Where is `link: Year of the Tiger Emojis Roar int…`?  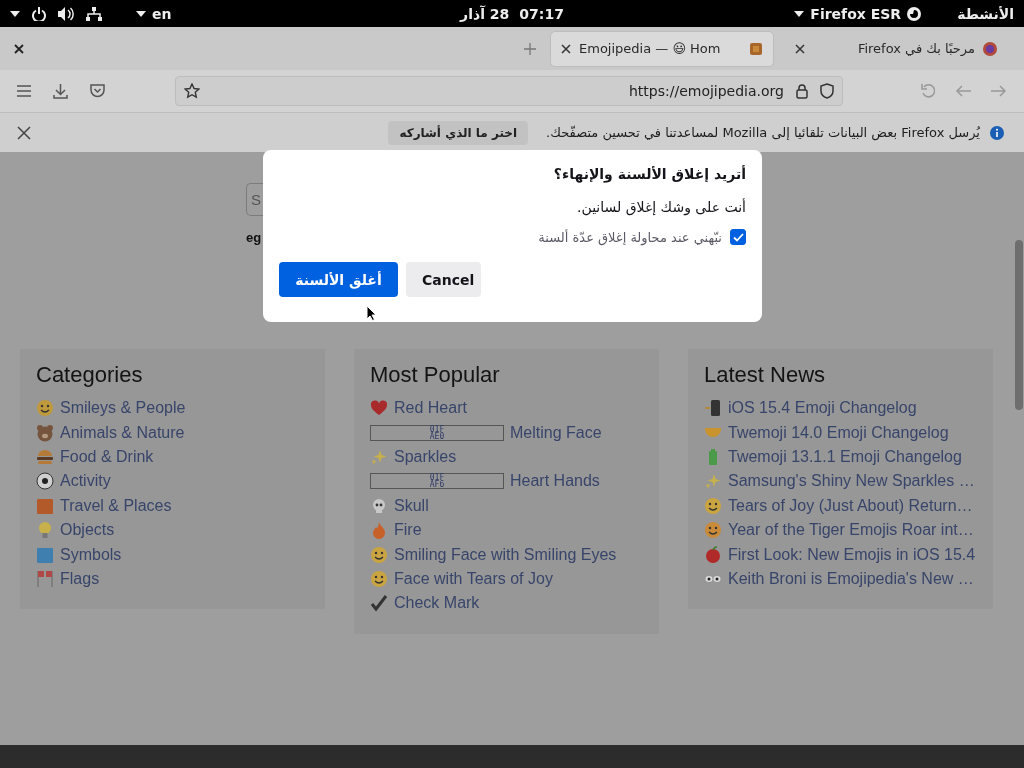
link: Year of the Tiger Emojis Roar int… is located at coordinates (851, 530).